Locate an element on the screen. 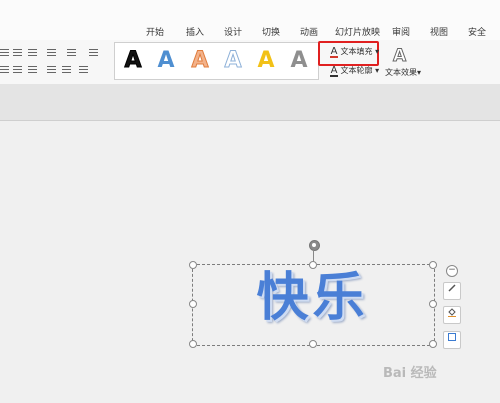 This screenshot has height=403, width=500. resize-handle-bottom-left is located at coordinates (193, 344).